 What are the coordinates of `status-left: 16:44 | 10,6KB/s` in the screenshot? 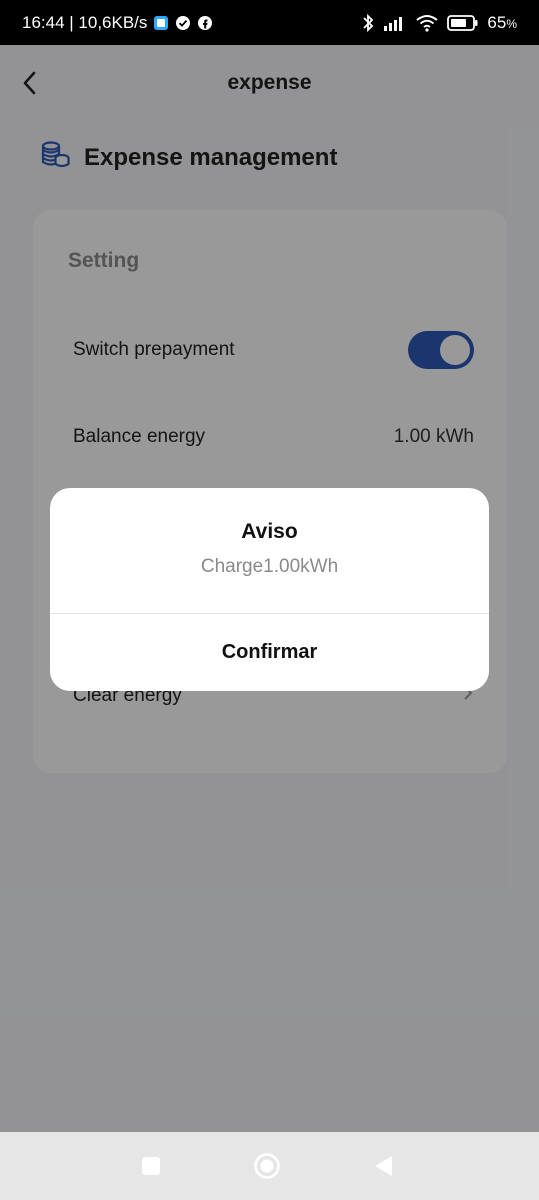 It's located at (117, 23).